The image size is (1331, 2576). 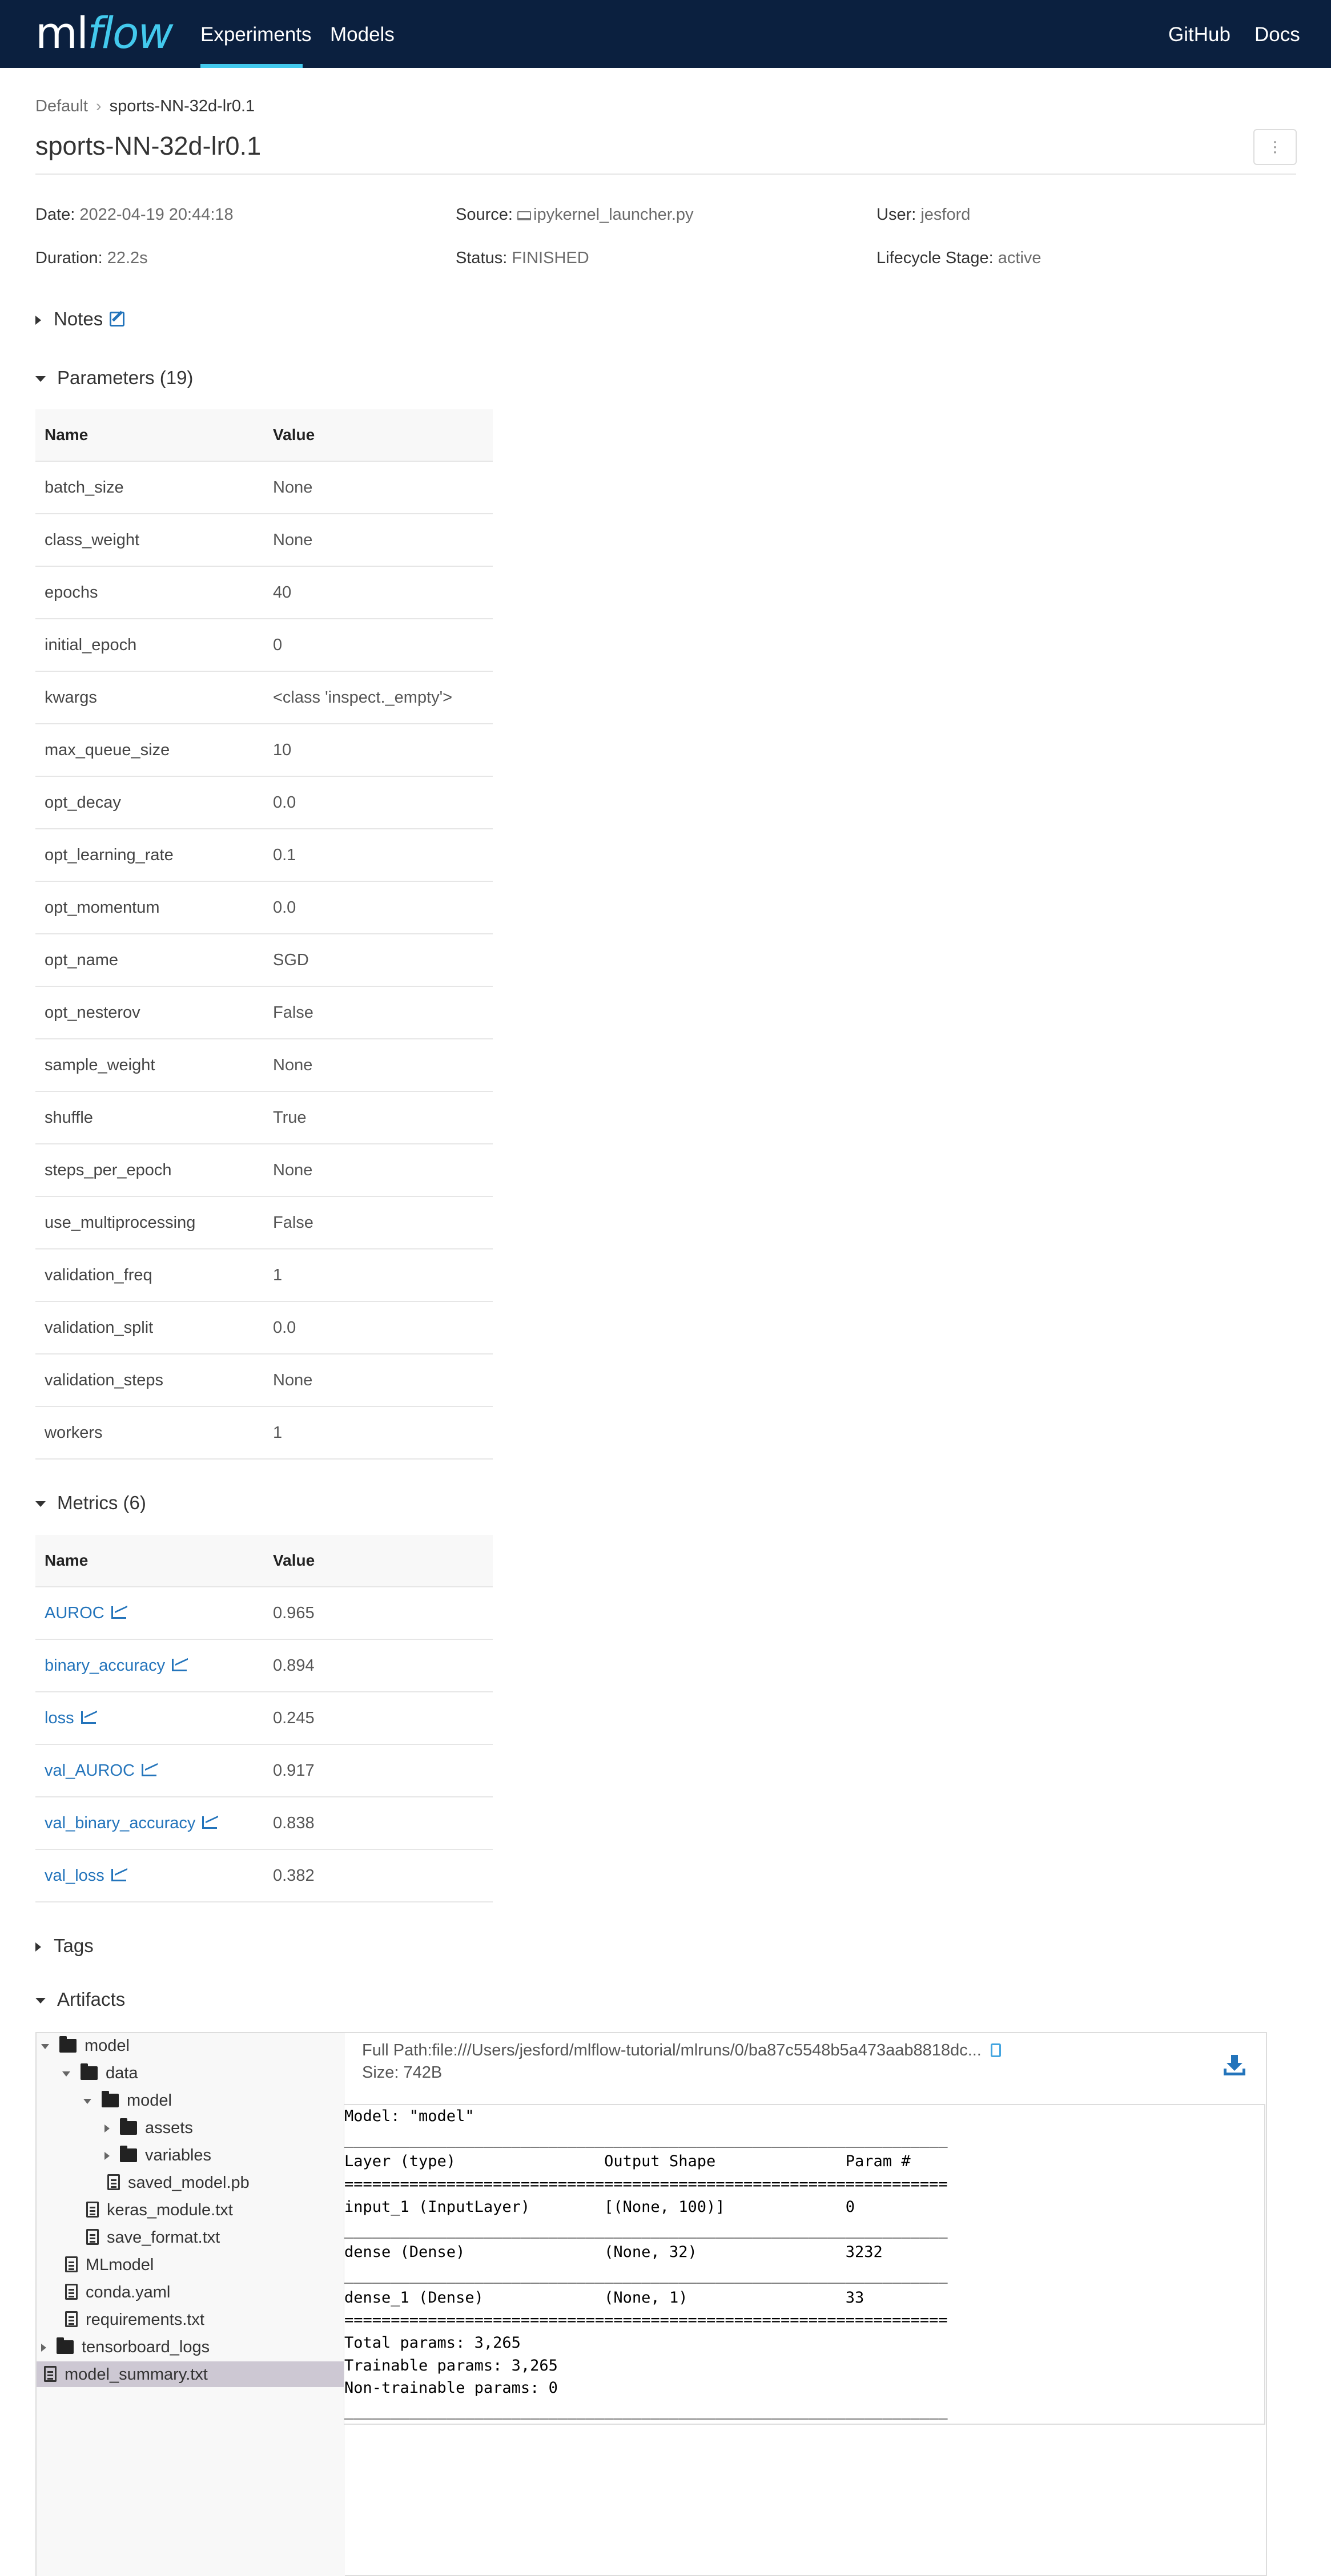 I want to click on metric-value: 0.894, so click(x=294, y=1666).